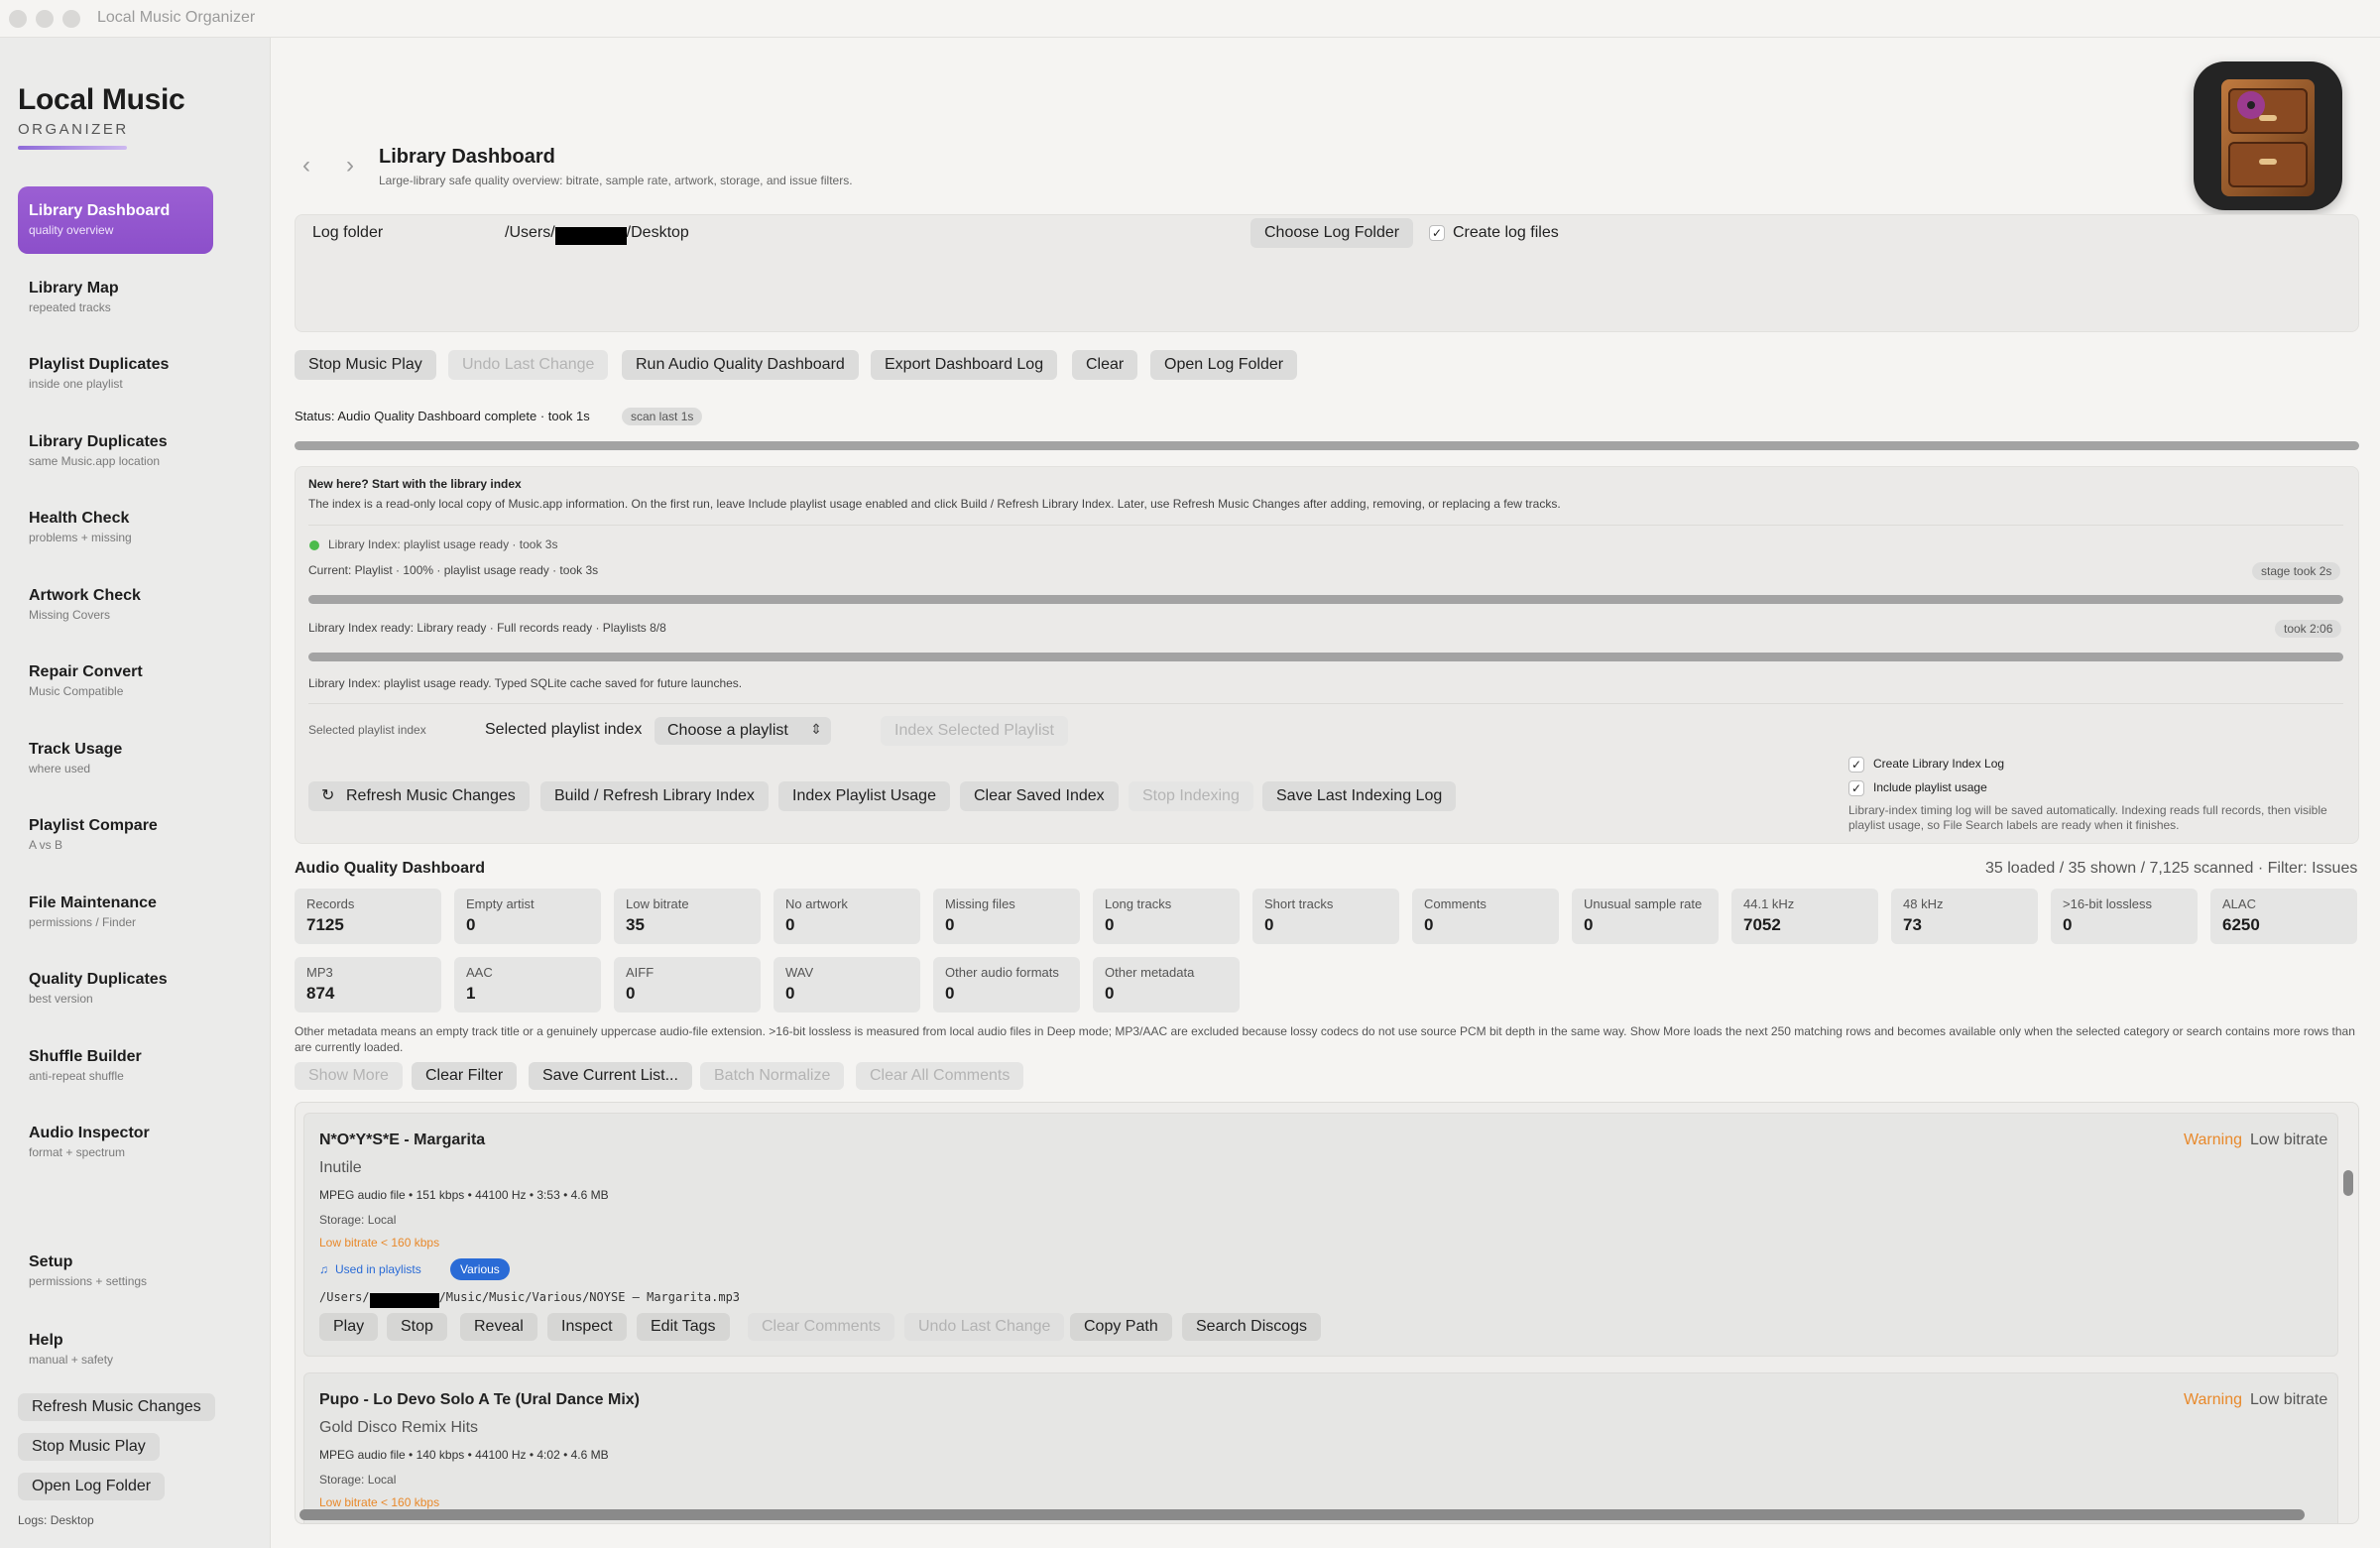 This screenshot has width=2380, height=1548. I want to click on stat-empty-artist: Empty artist 0, so click(527, 916).